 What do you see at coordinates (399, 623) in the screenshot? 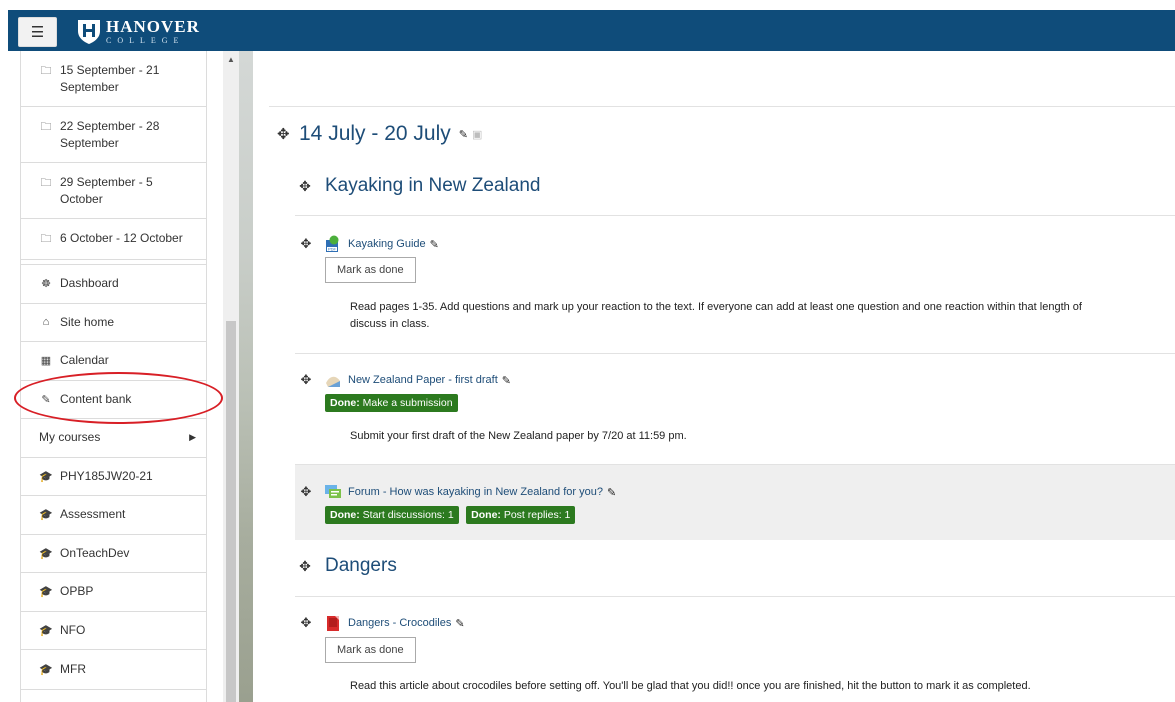
I see `activity-link: Dangers - Crocodiles` at bounding box center [399, 623].